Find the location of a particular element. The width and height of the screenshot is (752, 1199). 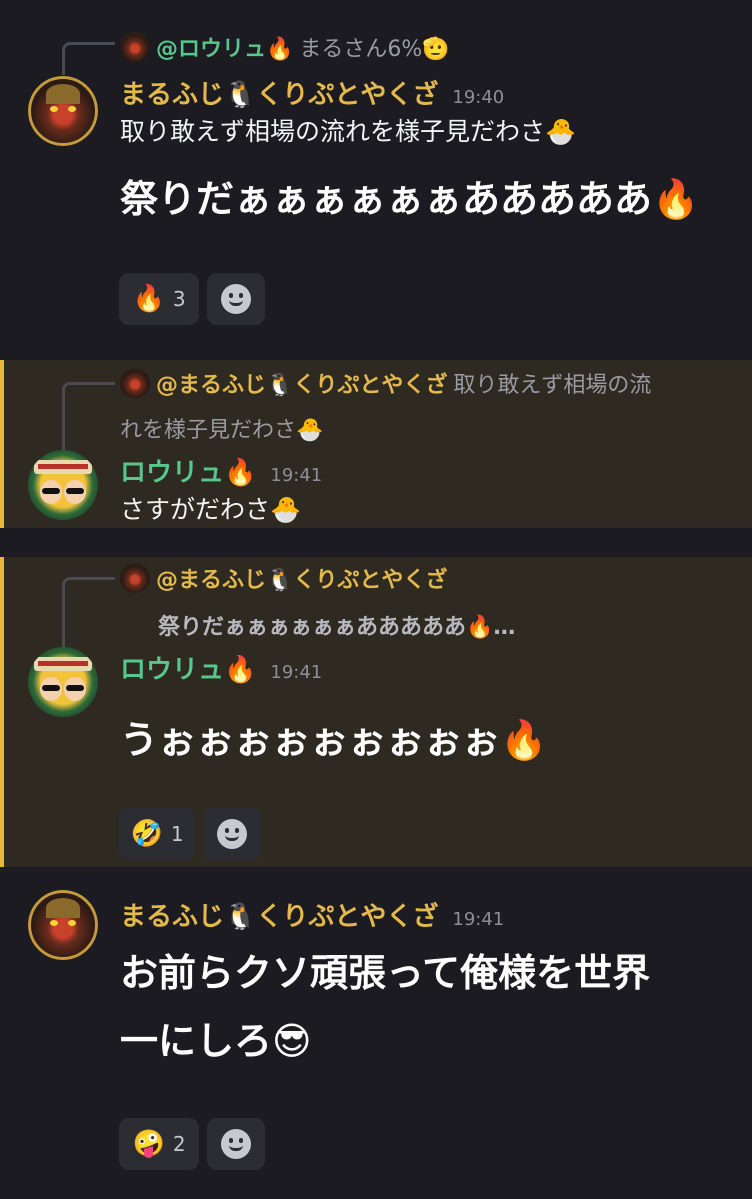

reply-preview: @ロウリュ🔥 まるさん6%🫡 is located at coordinates (426, 47).